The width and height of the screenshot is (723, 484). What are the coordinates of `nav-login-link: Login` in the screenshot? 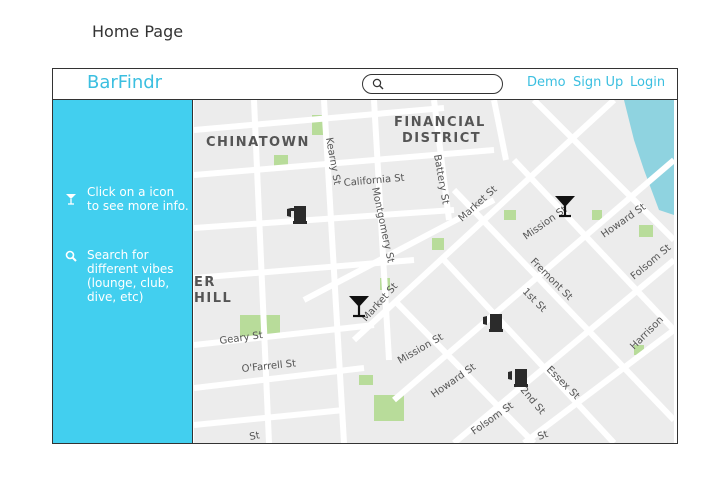 It's located at (647, 82).